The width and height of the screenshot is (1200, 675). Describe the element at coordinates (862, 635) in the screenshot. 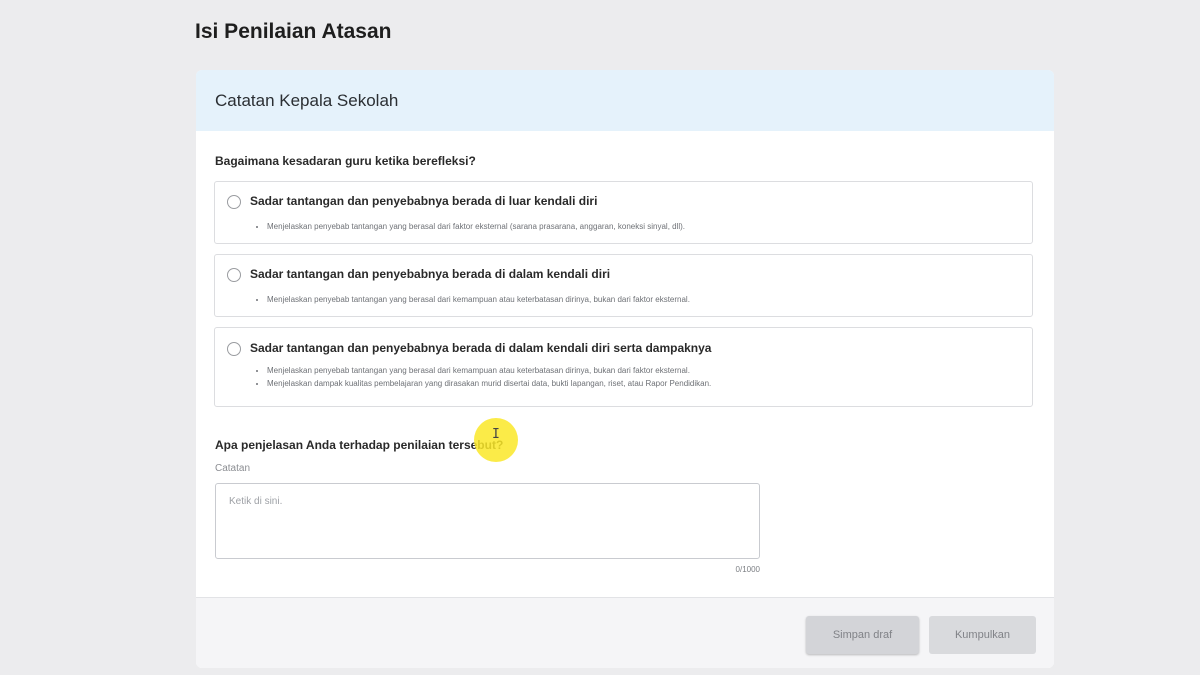

I see `save-draft-button: Simpan draf` at that location.